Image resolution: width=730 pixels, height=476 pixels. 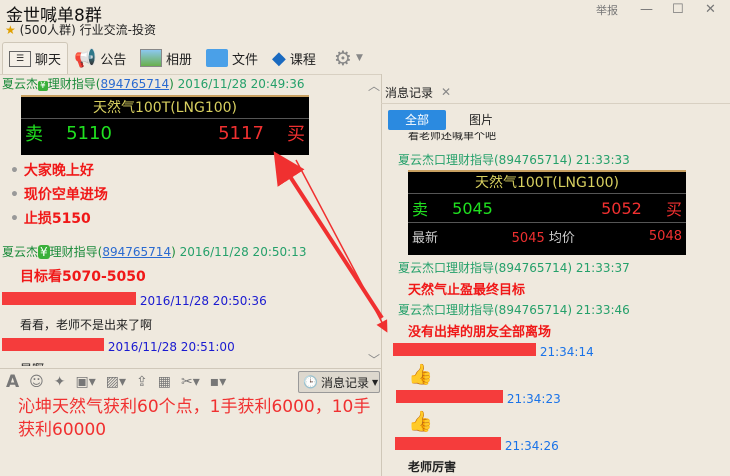 I want to click on annotation-arrows, so click(x=330, y=242).